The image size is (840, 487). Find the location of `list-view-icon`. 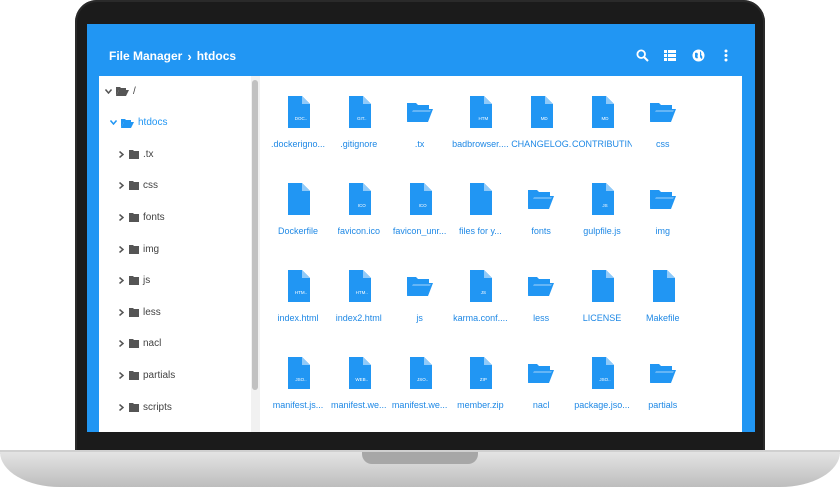

list-view-icon is located at coordinates (670, 55).